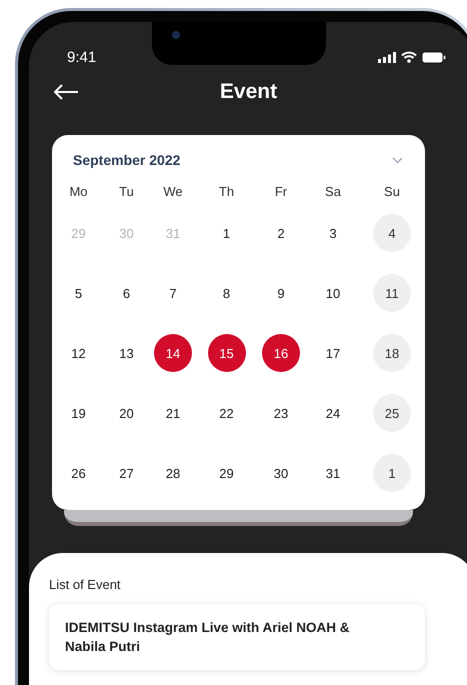  Describe the element at coordinates (281, 293) in the screenshot. I see `day-button: 9` at that location.